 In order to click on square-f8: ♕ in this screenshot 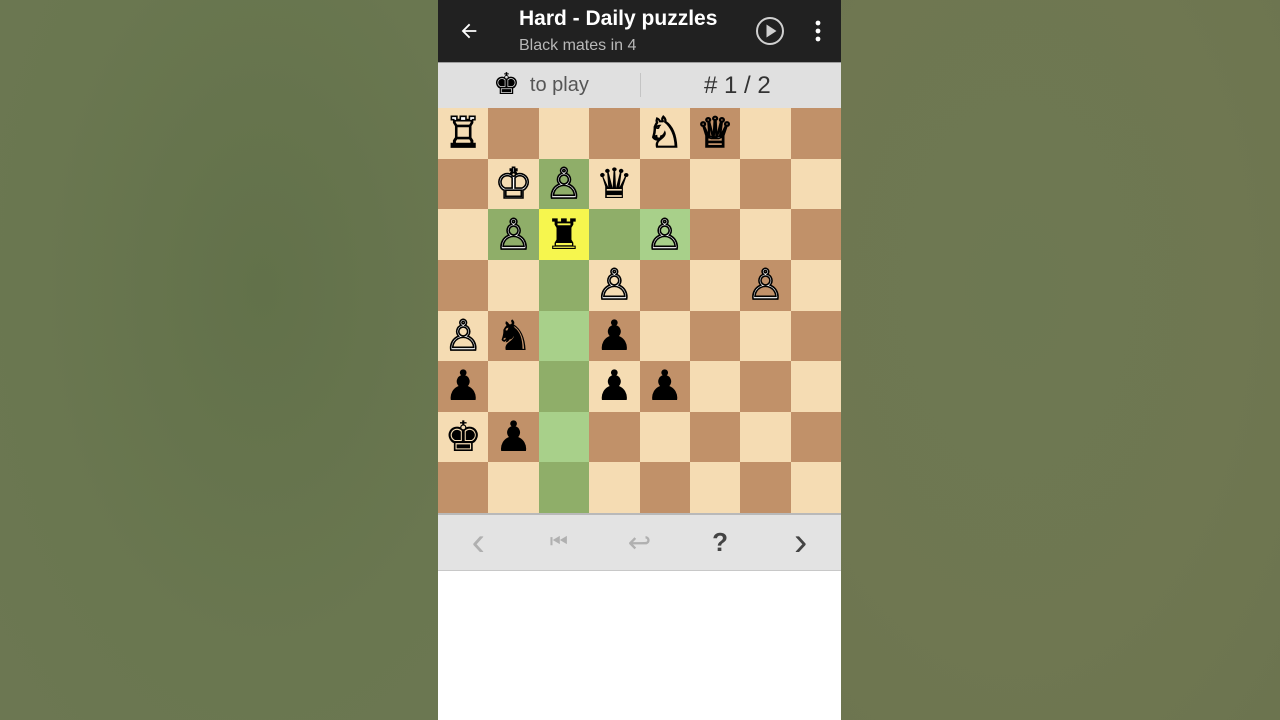, I will do `click(715, 133)`.